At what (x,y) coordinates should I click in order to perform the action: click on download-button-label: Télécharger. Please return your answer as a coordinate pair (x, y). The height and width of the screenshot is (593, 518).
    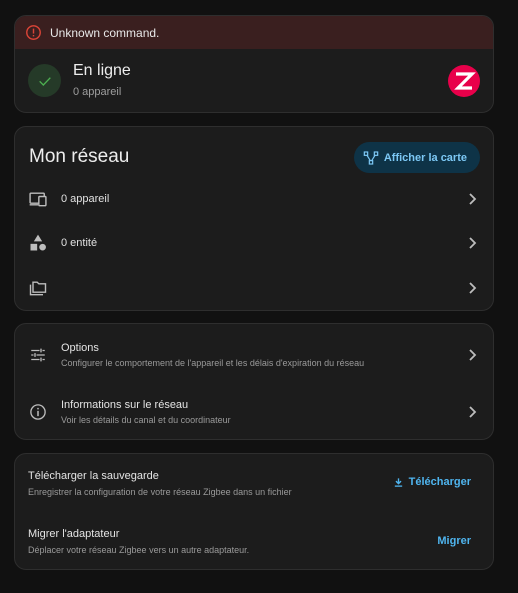
    Looking at the image, I should click on (439, 482).